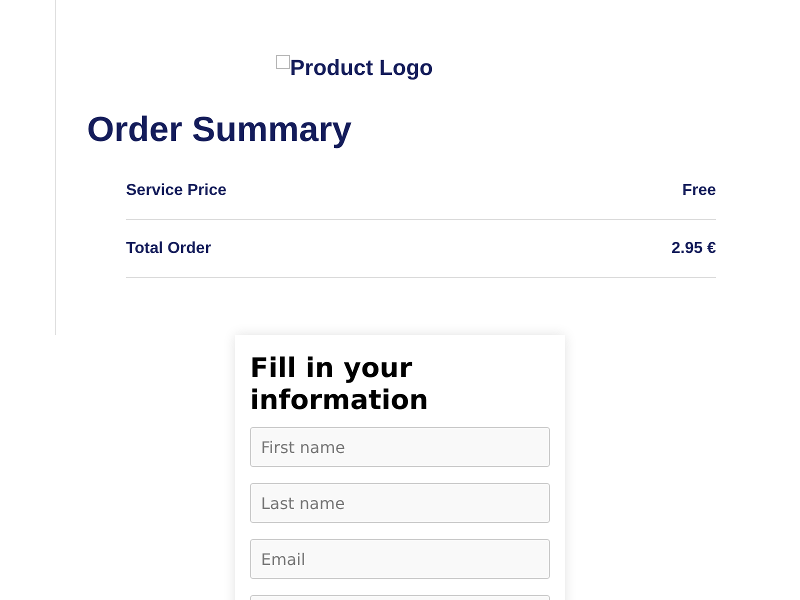 This screenshot has height=600, width=800. I want to click on order-summary-title: Order Summary, so click(220, 130).